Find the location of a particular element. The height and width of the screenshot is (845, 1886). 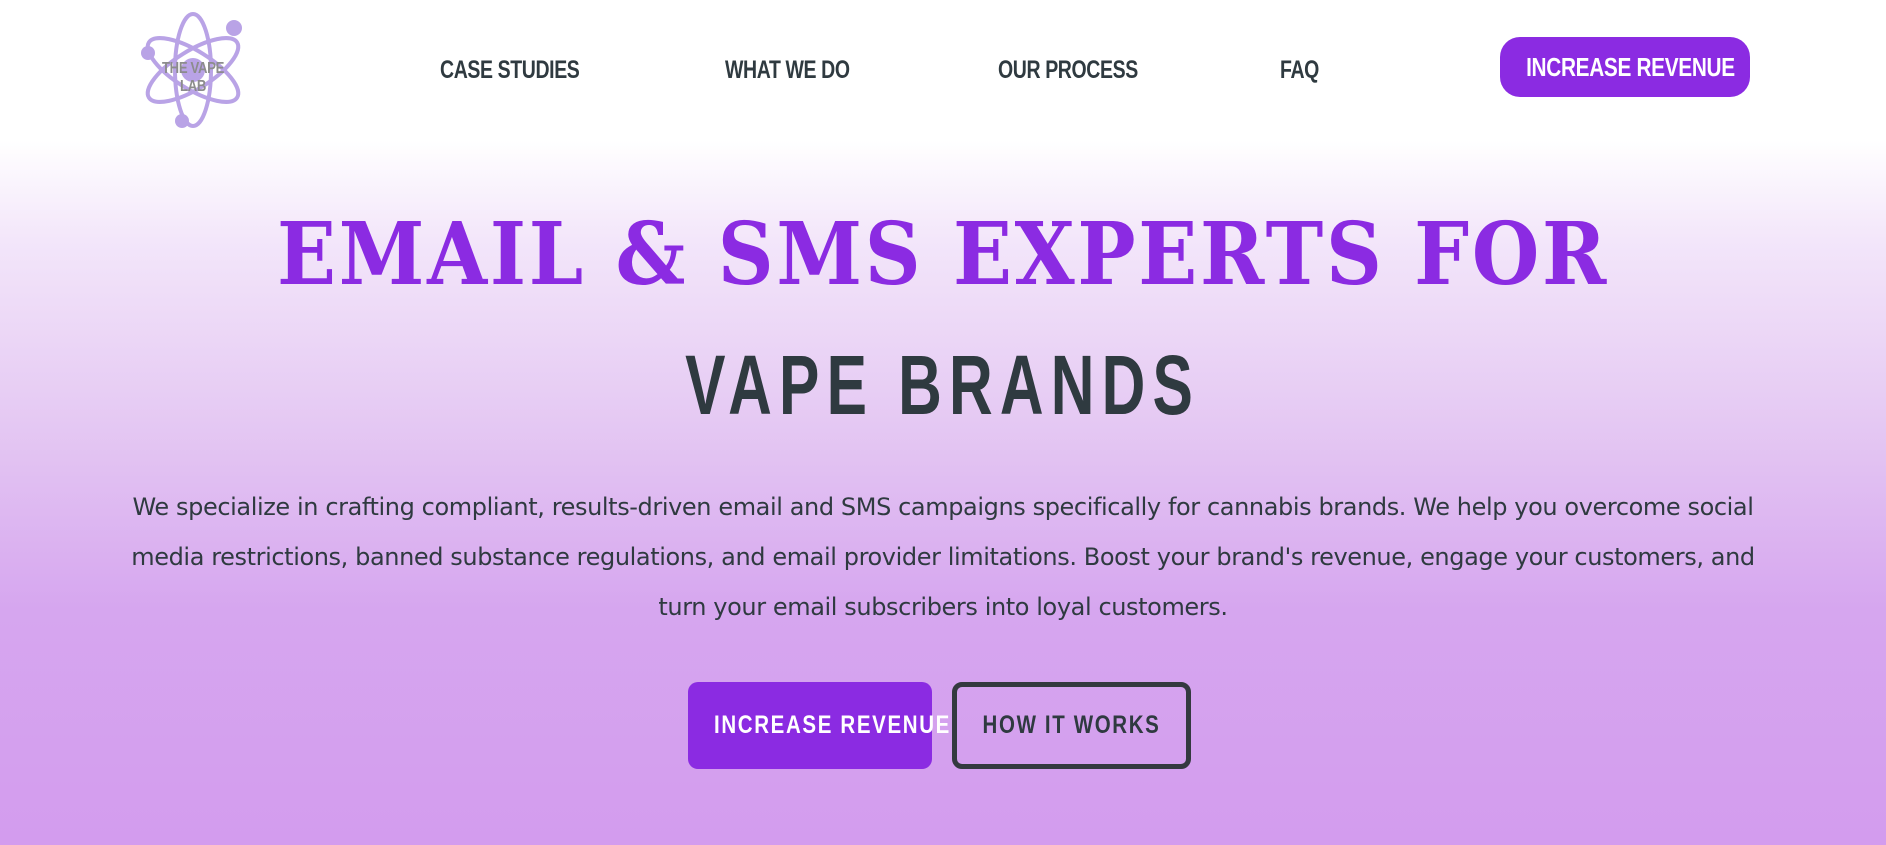

nav-link-what-we-do: WHAT WE DO is located at coordinates (787, 70).